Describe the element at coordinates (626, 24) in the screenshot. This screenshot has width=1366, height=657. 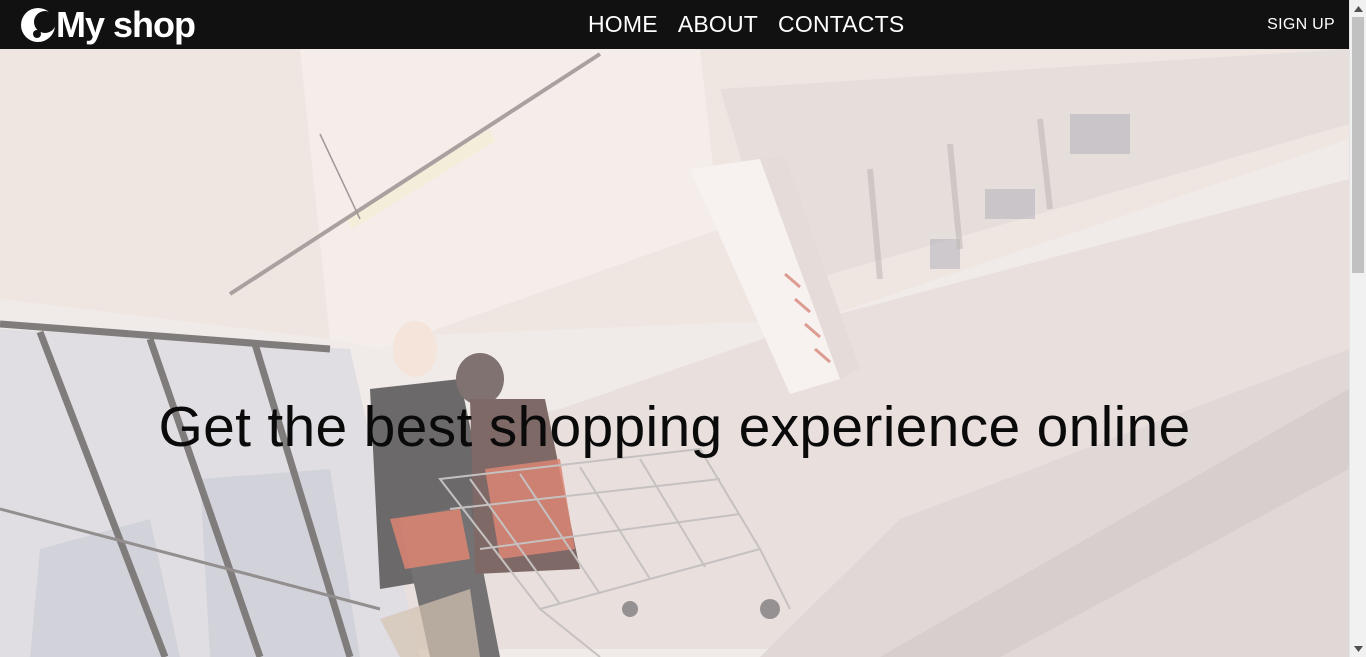
I see `nav-home-link: HOME` at that location.